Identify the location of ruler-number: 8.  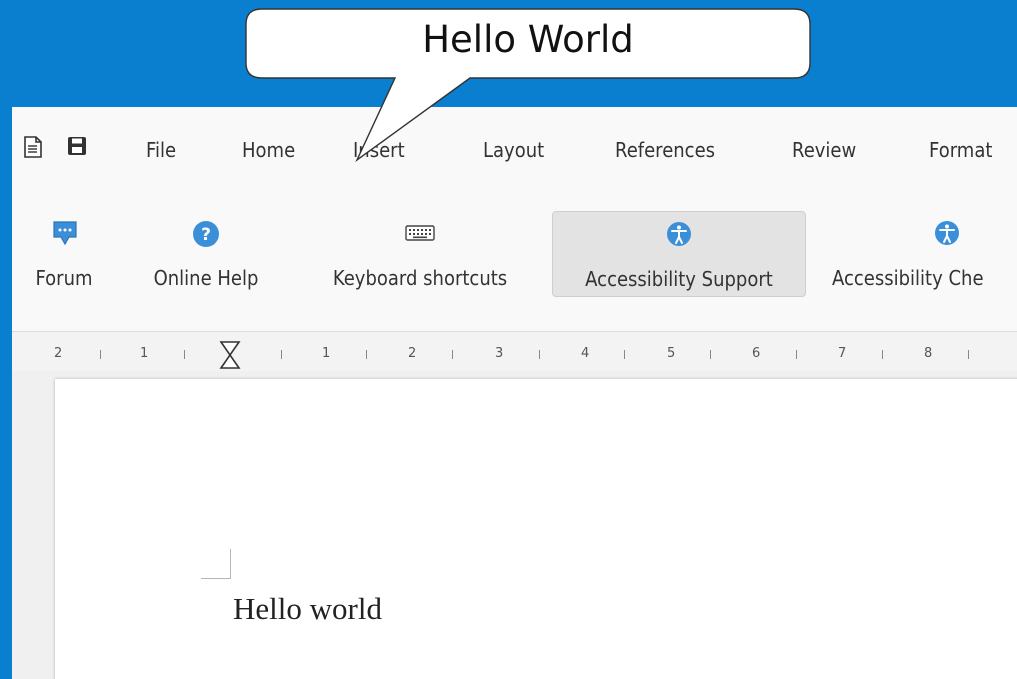
(928, 353).